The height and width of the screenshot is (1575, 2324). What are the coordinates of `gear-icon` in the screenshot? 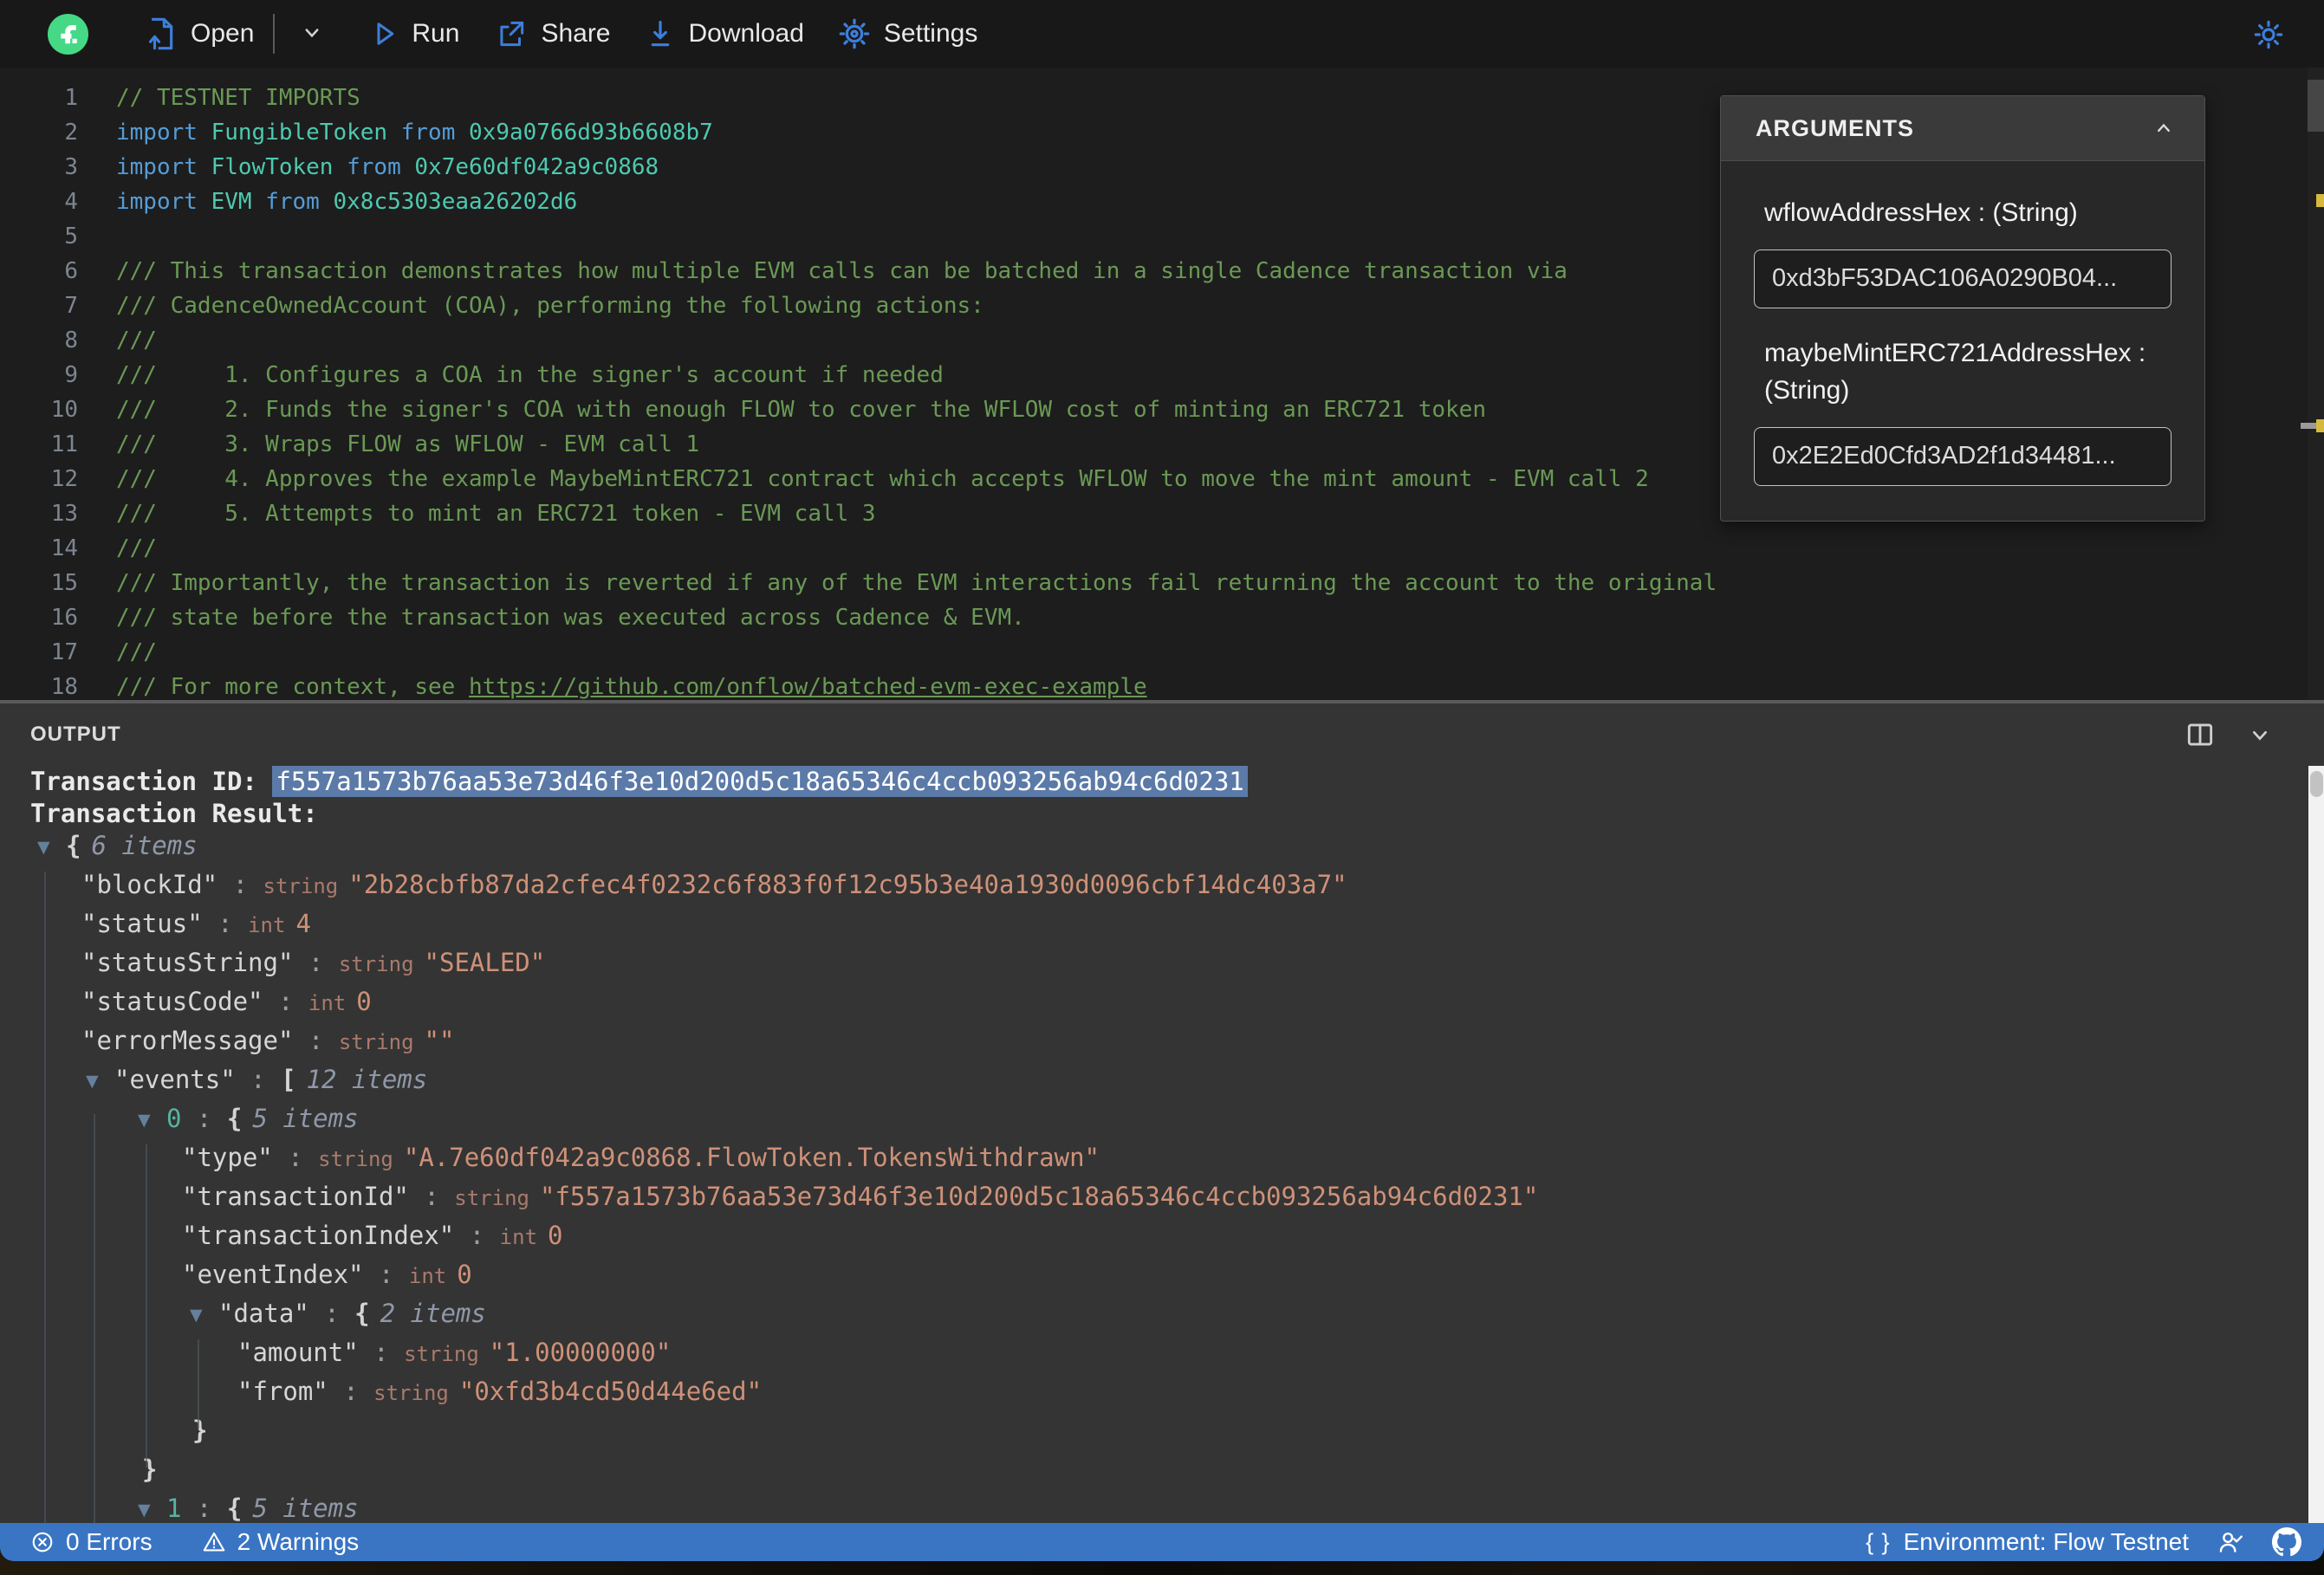 It's located at (854, 33).